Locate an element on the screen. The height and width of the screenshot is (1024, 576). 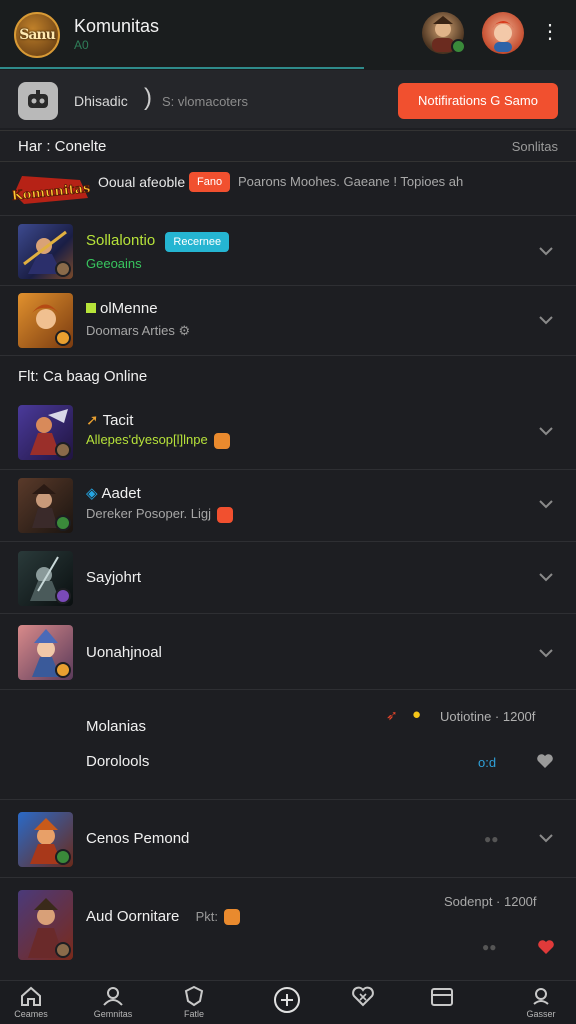
app-logo: Sanu is located at coordinates (37, 35).